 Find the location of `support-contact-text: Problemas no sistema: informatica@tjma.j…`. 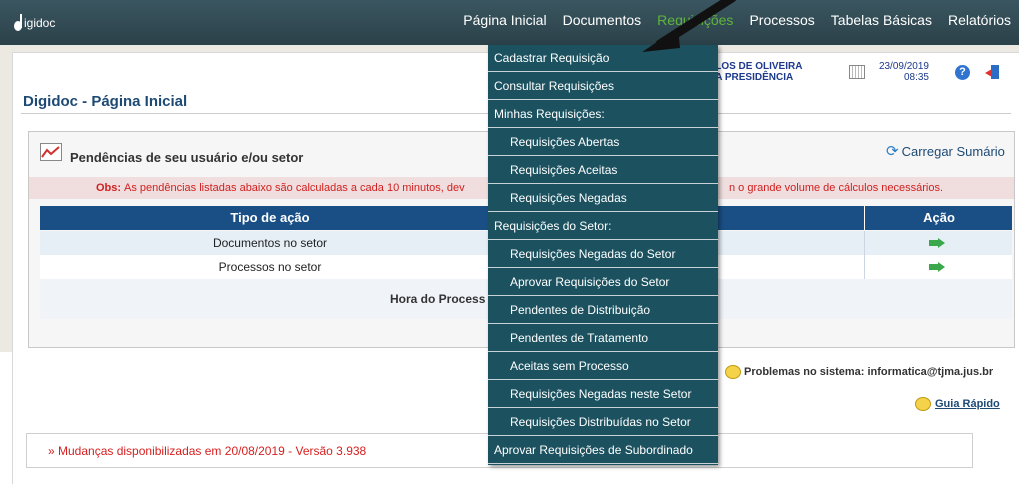

support-contact-text: Problemas no sistema: informatica@tjma.j… is located at coordinates (868, 372).